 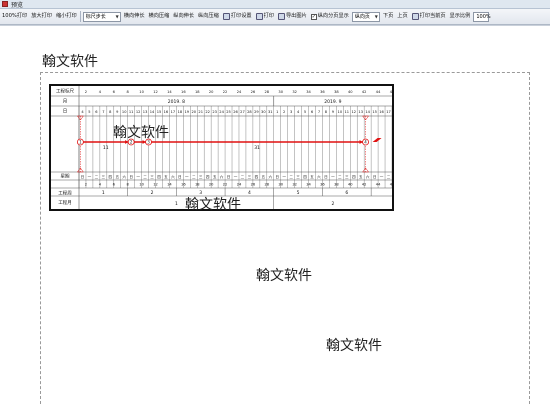 I want to click on day-number: 8, so click(x=110, y=112).